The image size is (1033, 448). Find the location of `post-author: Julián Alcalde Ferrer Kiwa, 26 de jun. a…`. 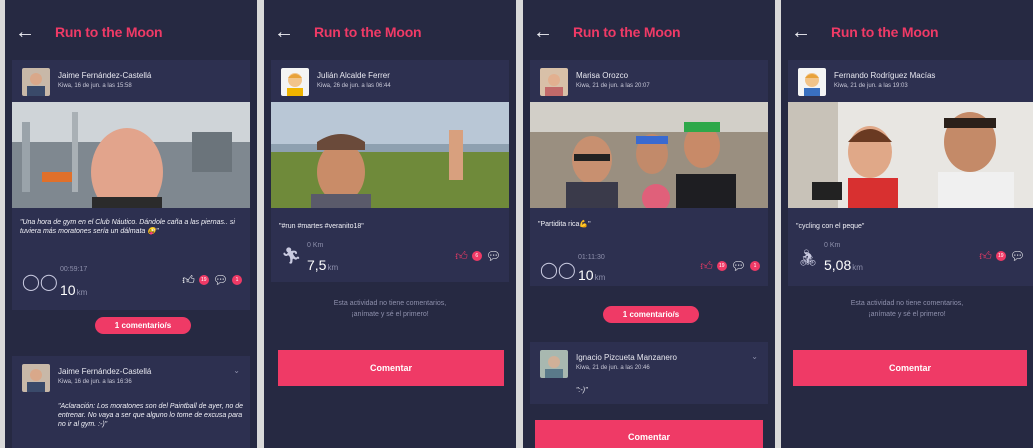

post-author: Julián Alcalde Ferrer Kiwa, 26 de jun. a… is located at coordinates (391, 83).